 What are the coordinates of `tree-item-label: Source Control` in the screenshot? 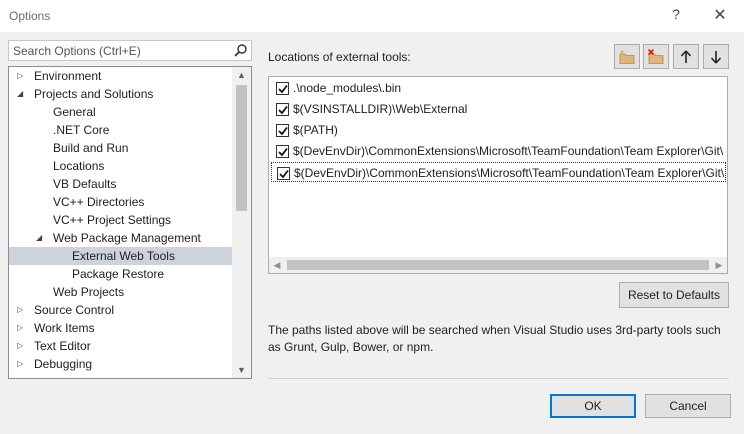 It's located at (74, 310).